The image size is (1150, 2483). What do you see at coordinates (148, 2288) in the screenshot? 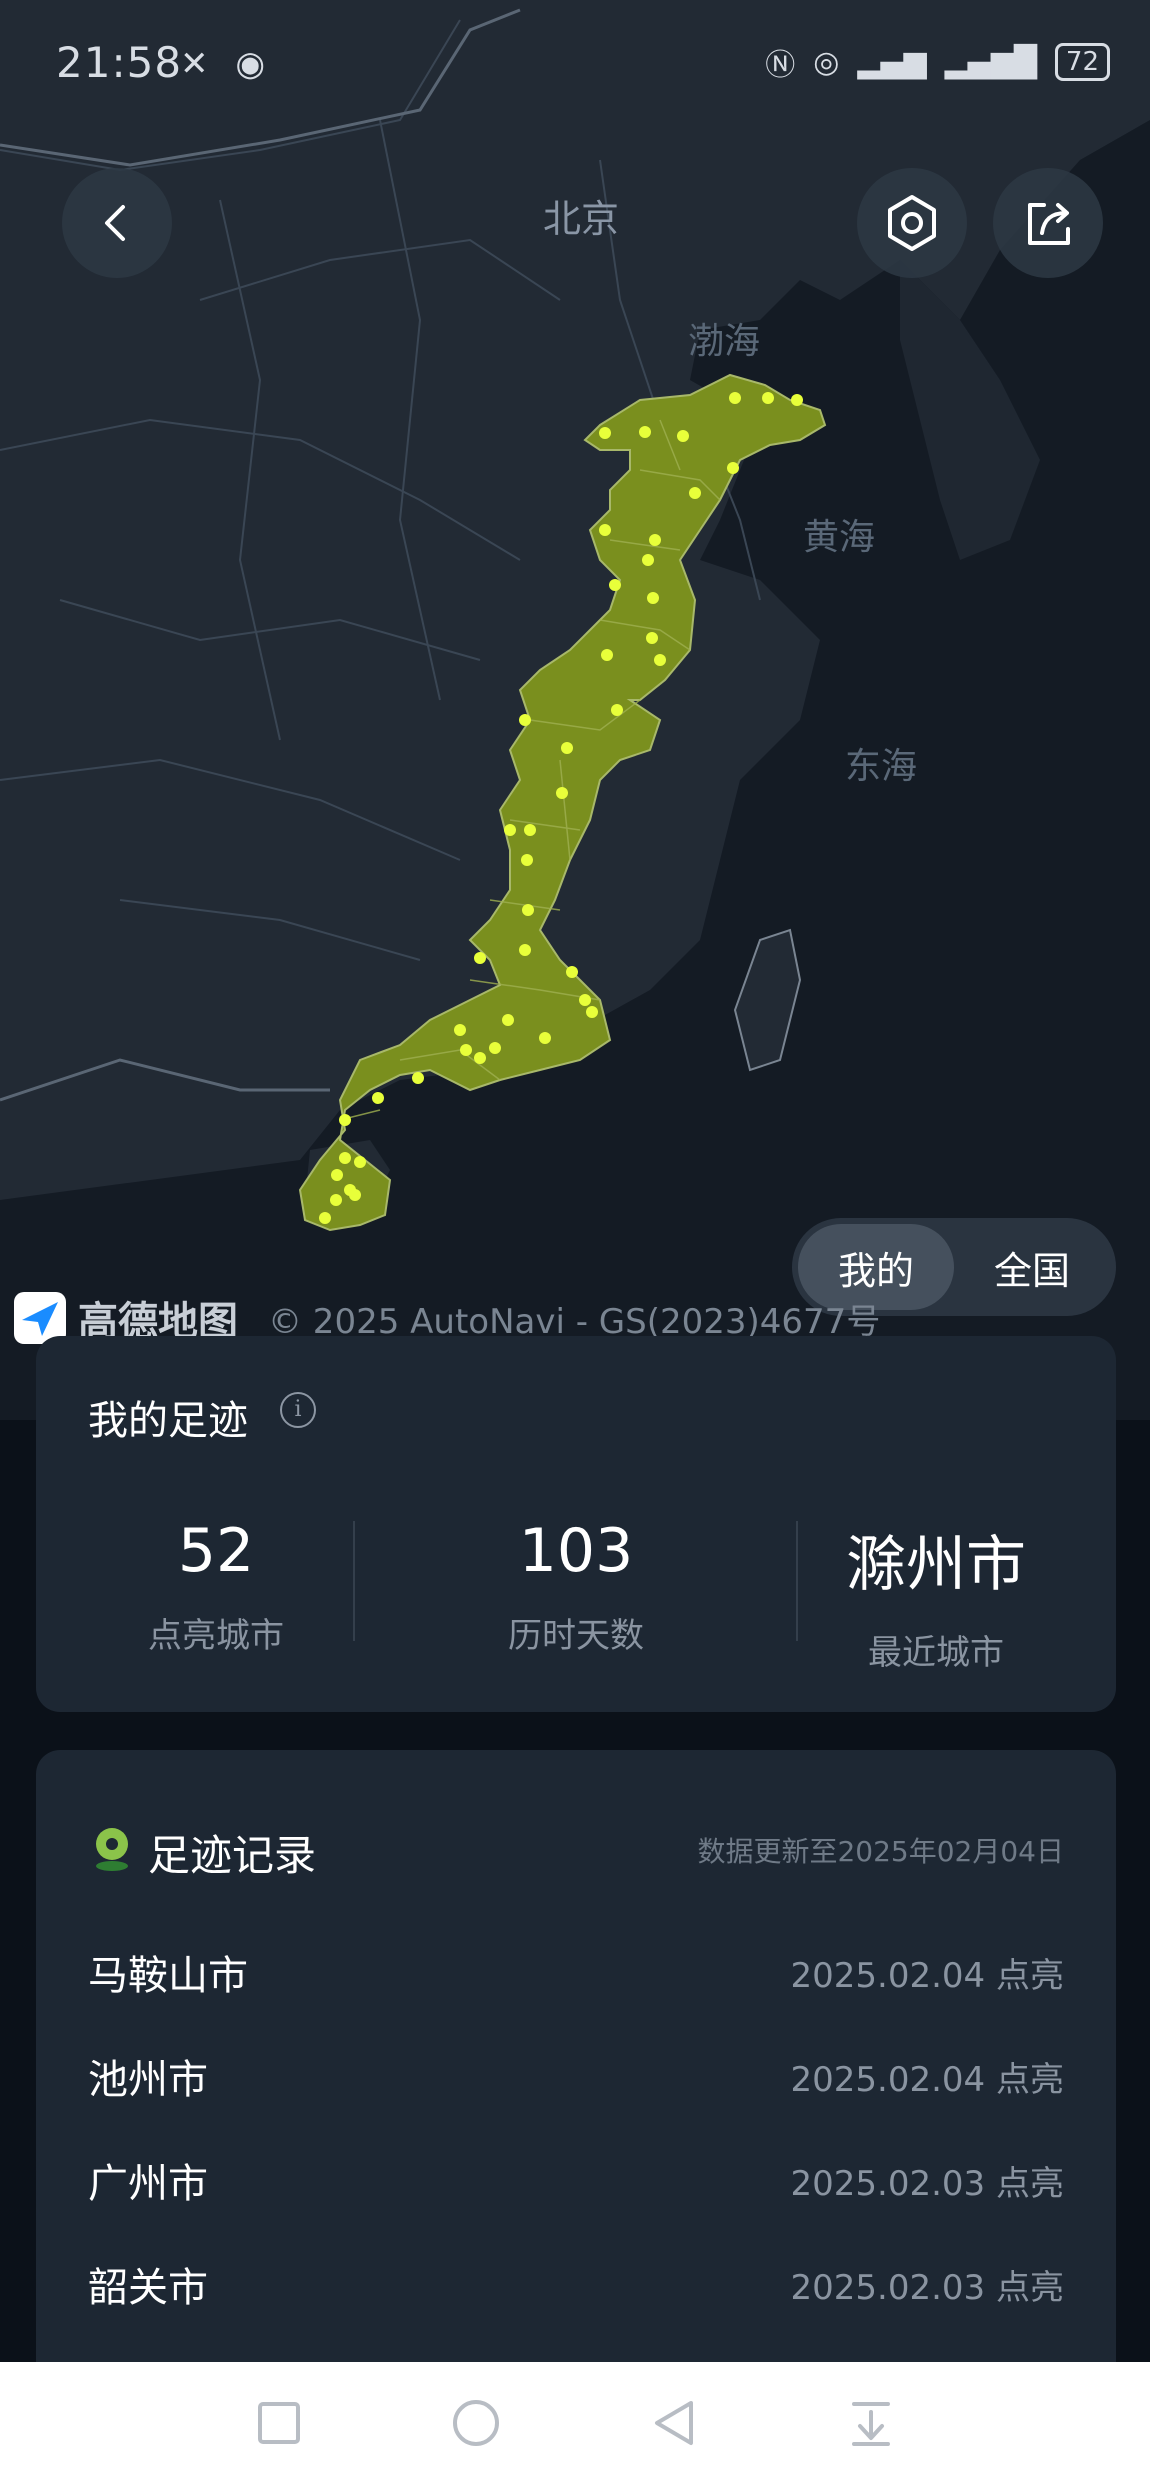
I see `record-city: 韶关市` at bounding box center [148, 2288].